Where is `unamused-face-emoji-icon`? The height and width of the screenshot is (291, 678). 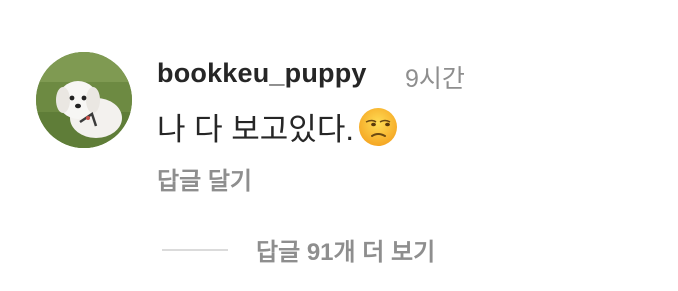 unamused-face-emoji-icon is located at coordinates (378, 127).